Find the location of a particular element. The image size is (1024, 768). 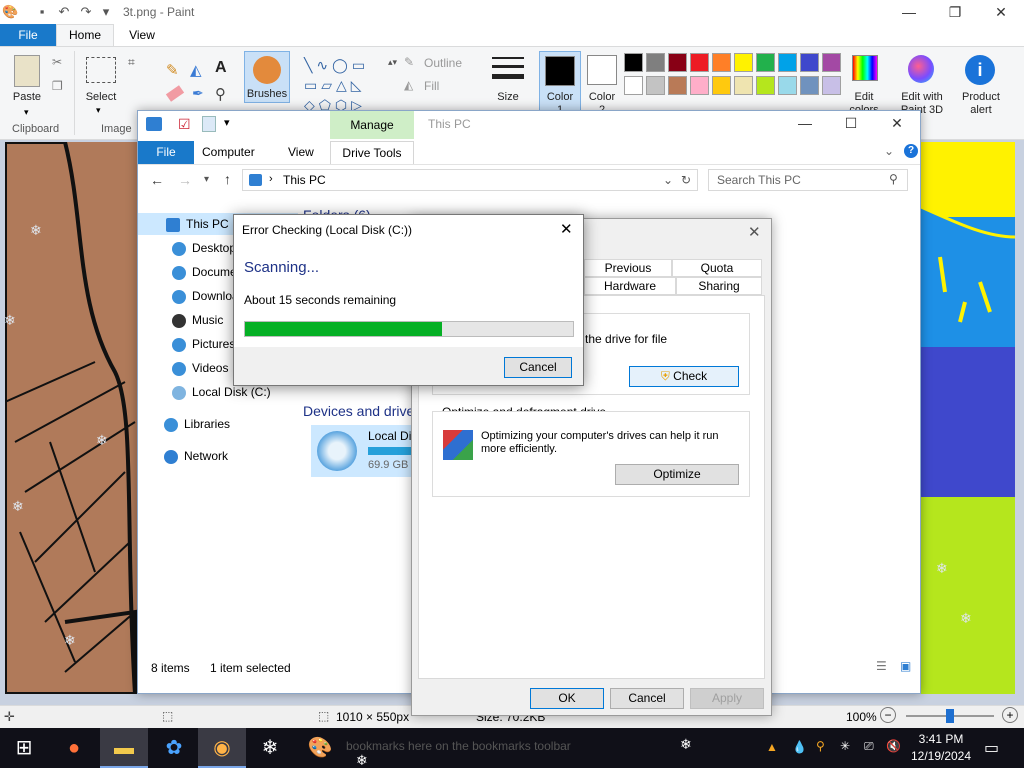

paint-tab-file: File is located at coordinates (28, 35).